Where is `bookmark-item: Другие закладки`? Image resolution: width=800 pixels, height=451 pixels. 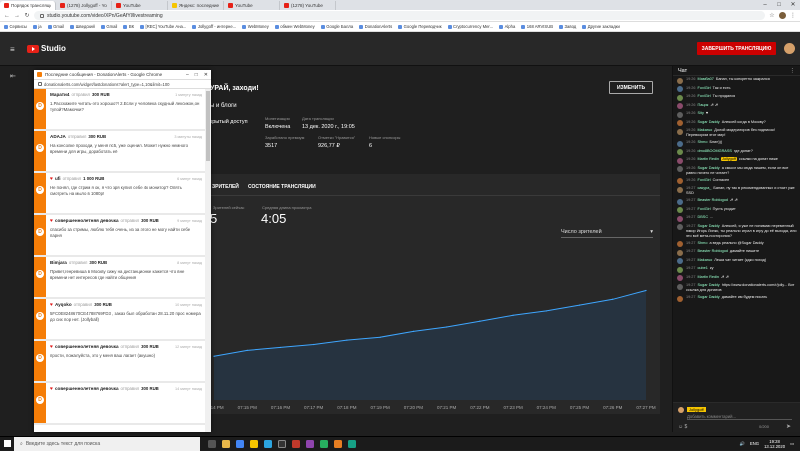 bookmark-item: Другие закладки is located at coordinates (601, 26).